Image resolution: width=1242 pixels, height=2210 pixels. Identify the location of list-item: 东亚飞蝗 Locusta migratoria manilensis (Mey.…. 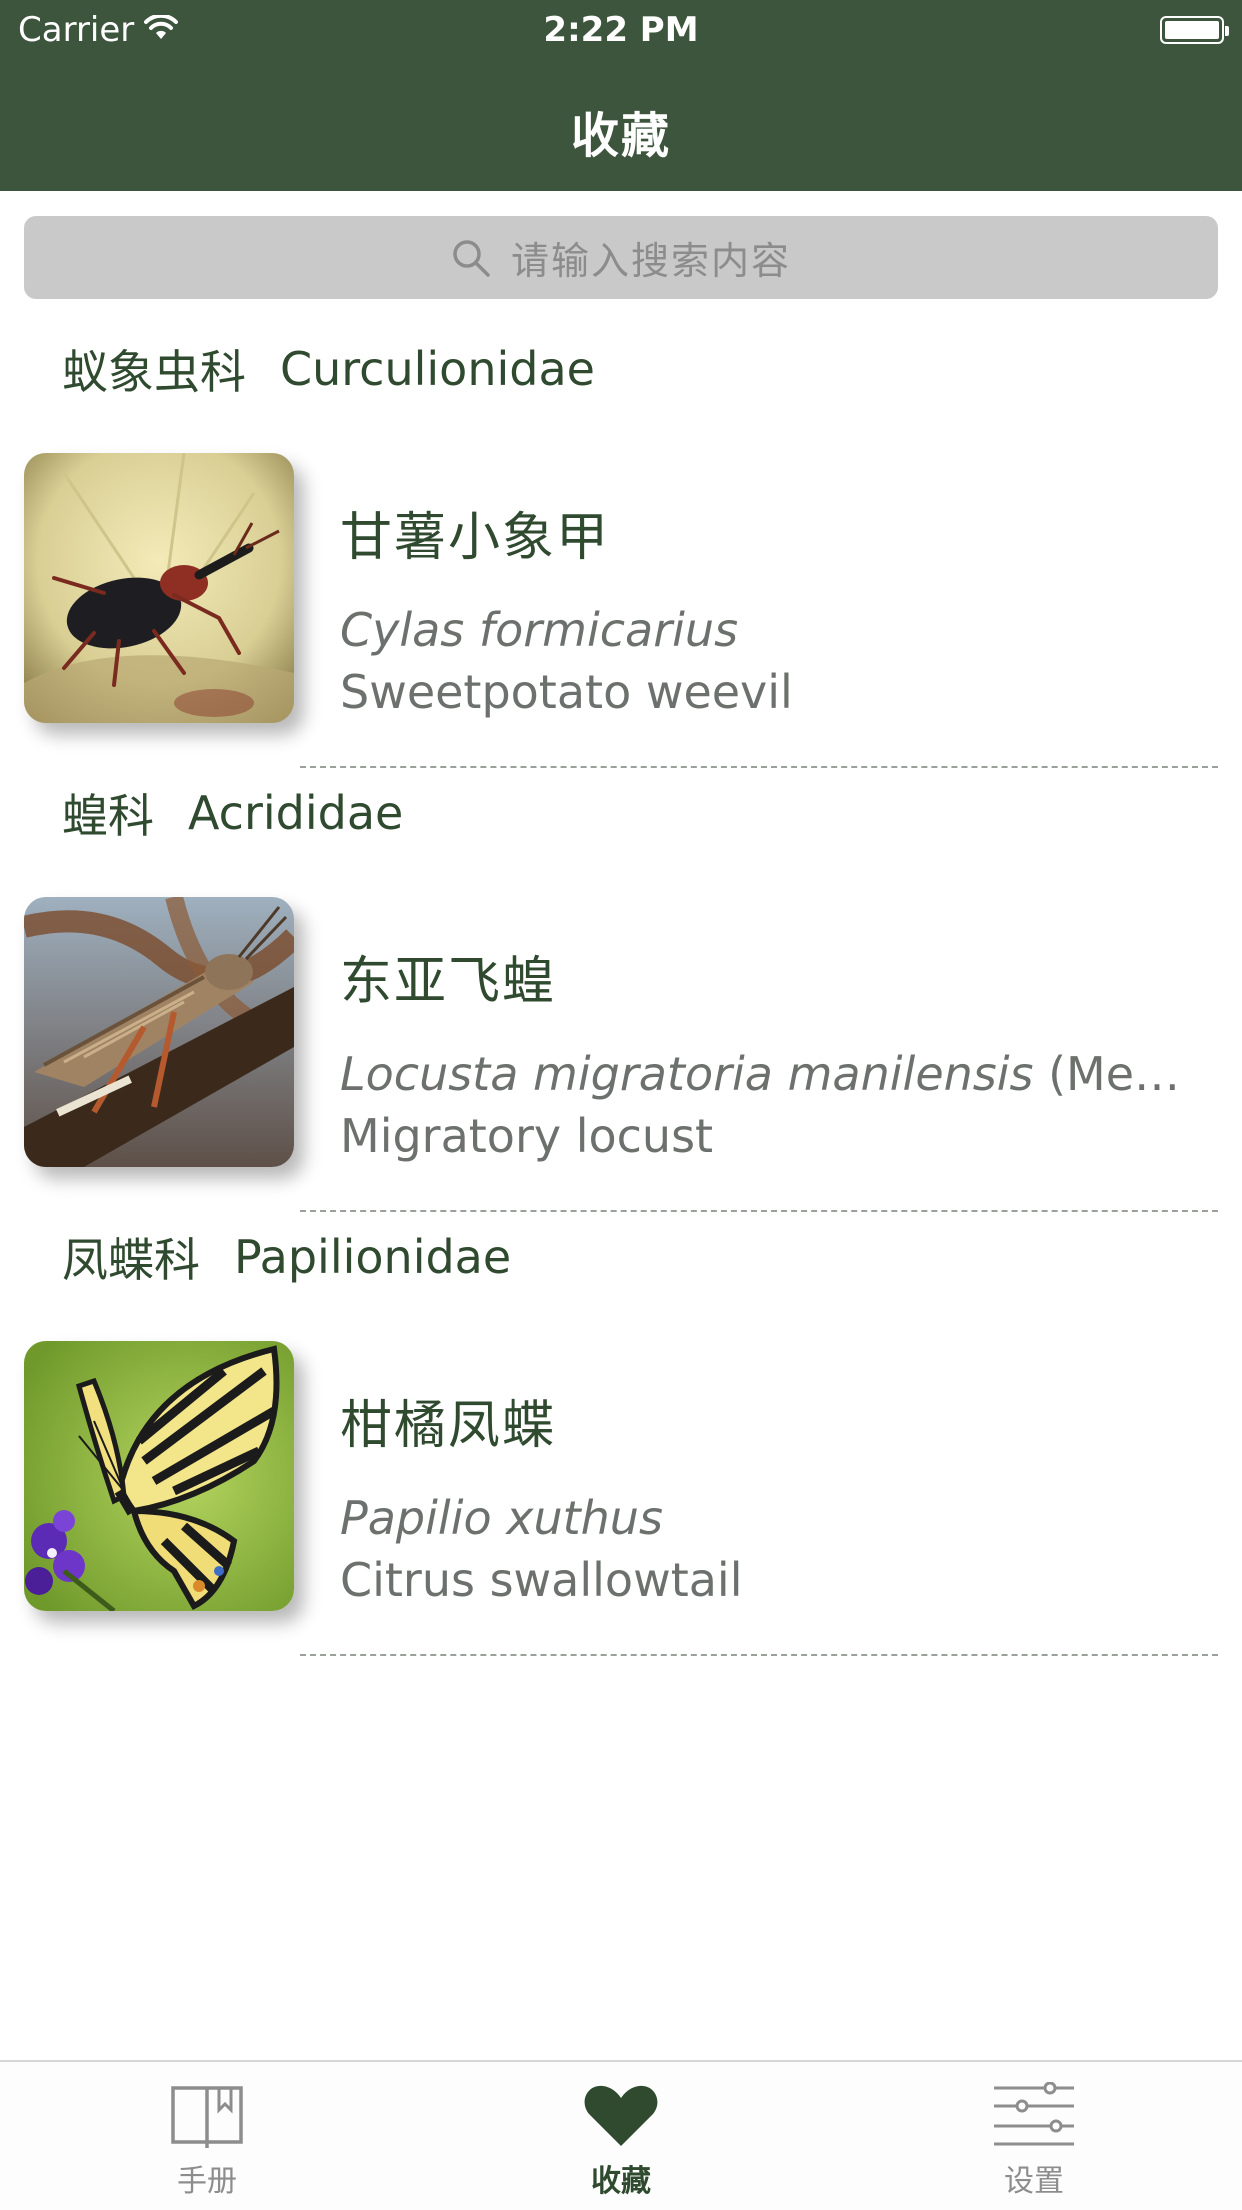
(621, 1047).